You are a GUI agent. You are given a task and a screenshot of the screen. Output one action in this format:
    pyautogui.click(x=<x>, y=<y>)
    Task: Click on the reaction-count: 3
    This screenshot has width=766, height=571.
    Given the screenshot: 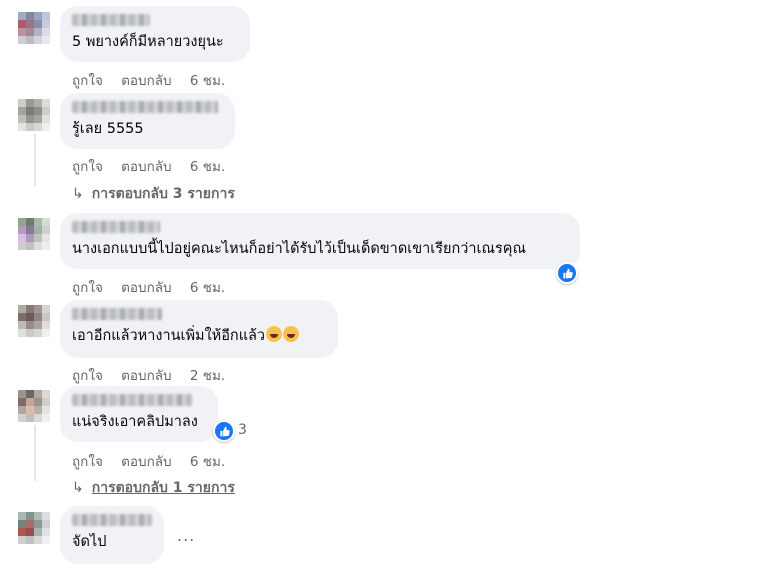 What is the action you would take?
    pyautogui.click(x=242, y=430)
    